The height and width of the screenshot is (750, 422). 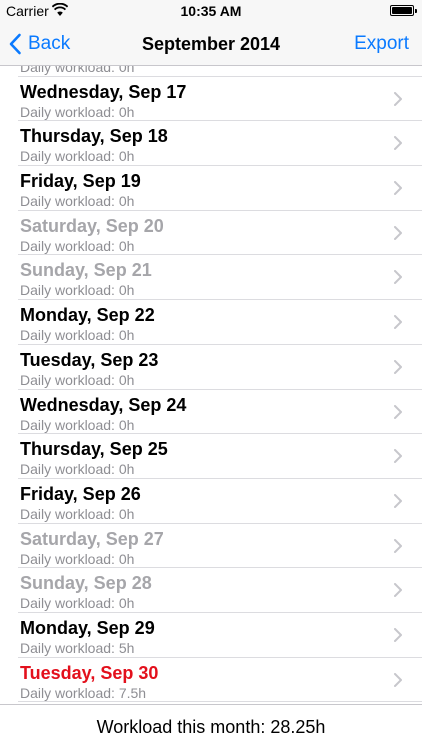 What do you see at coordinates (220, 367) in the screenshot?
I see `day-row: Tuesday, Sep 23 Daily workload: 0h` at bounding box center [220, 367].